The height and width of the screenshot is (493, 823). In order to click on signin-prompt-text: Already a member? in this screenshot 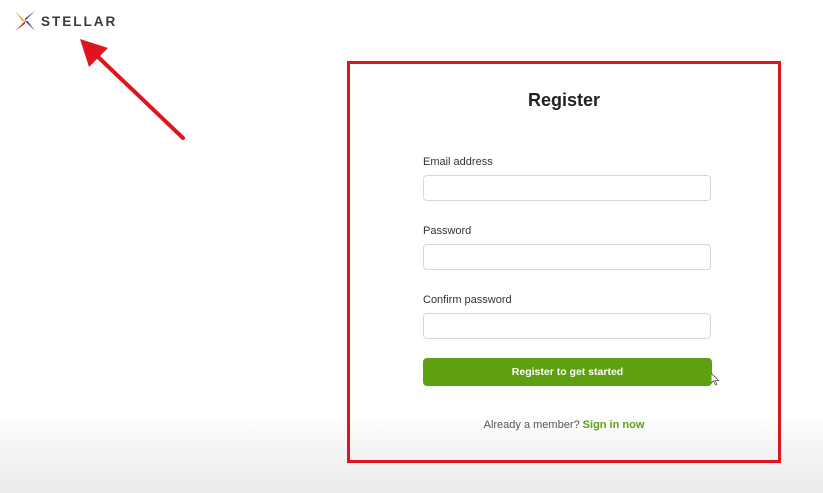, I will do `click(531, 425)`.